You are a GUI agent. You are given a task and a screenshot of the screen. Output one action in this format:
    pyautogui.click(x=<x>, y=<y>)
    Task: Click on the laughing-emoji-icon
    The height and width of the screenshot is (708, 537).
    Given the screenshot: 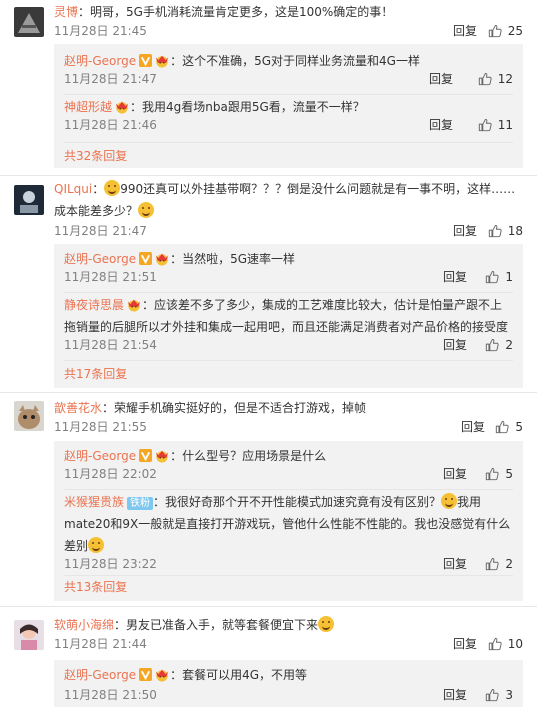 What is the action you would take?
    pyautogui.click(x=112, y=188)
    